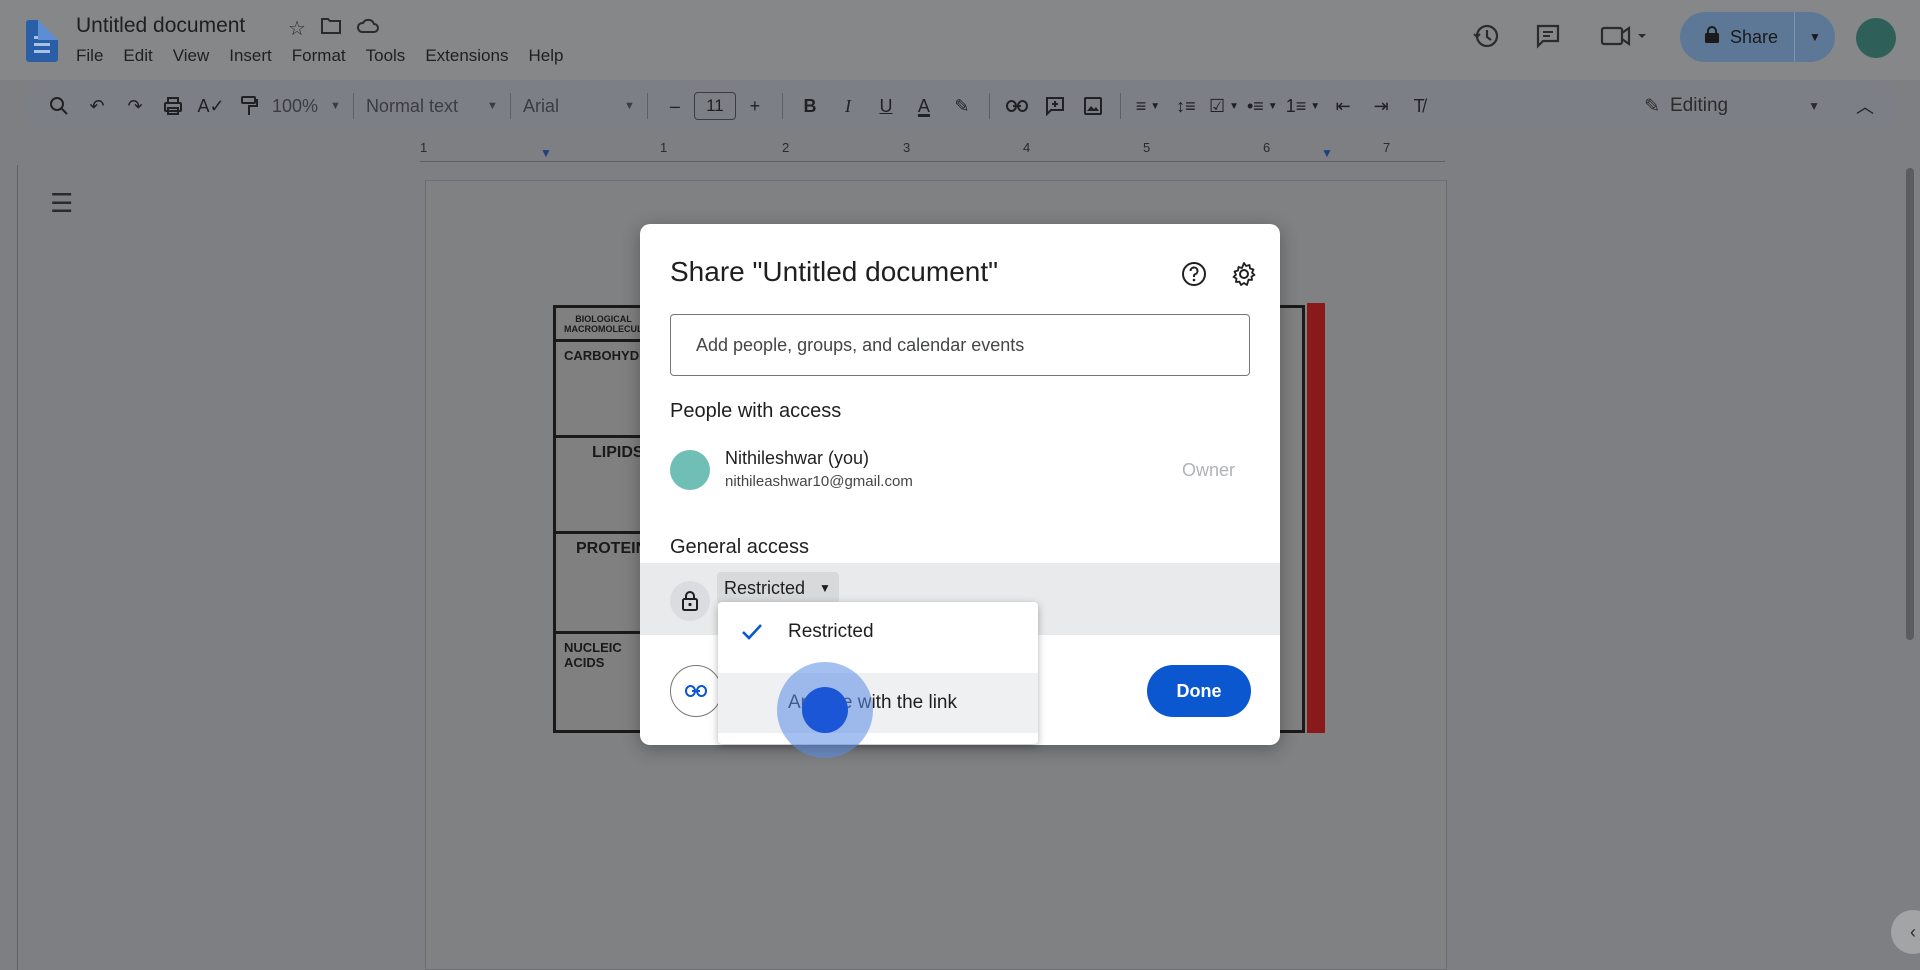  Describe the element at coordinates (603, 486) in the screenshot. I see `table-row: LIPIDS` at that location.